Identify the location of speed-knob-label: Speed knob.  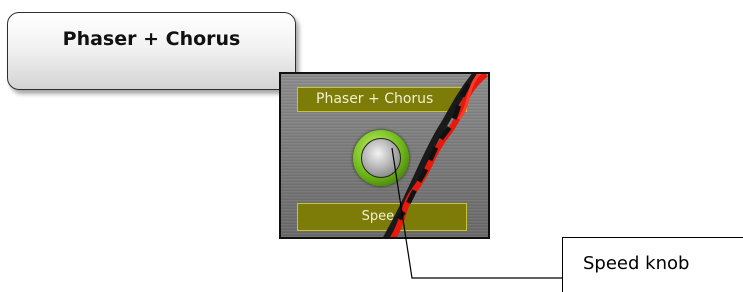
(636, 263).